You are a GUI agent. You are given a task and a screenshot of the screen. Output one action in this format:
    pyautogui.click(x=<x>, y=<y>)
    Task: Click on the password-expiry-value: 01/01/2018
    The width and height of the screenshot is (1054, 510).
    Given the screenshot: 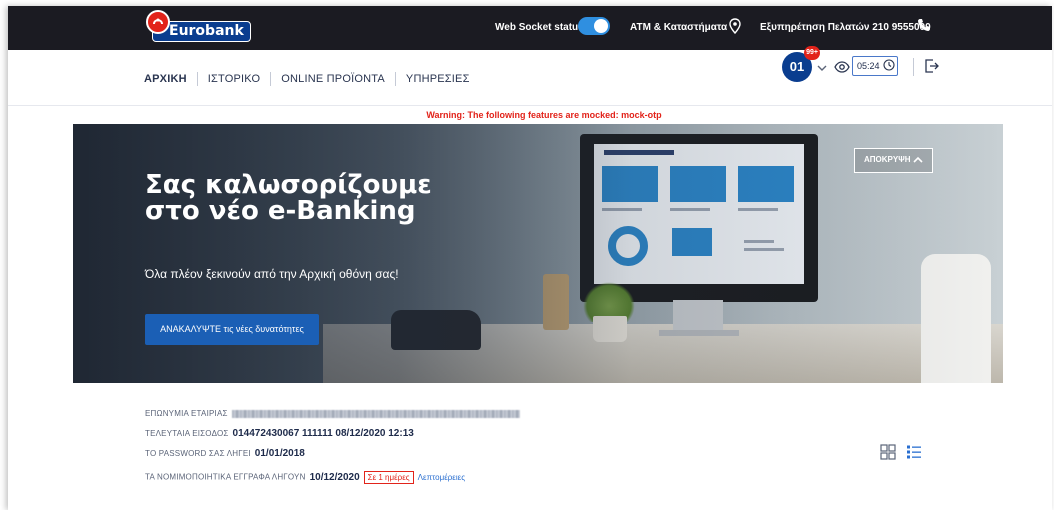 What is the action you would take?
    pyautogui.click(x=279, y=453)
    